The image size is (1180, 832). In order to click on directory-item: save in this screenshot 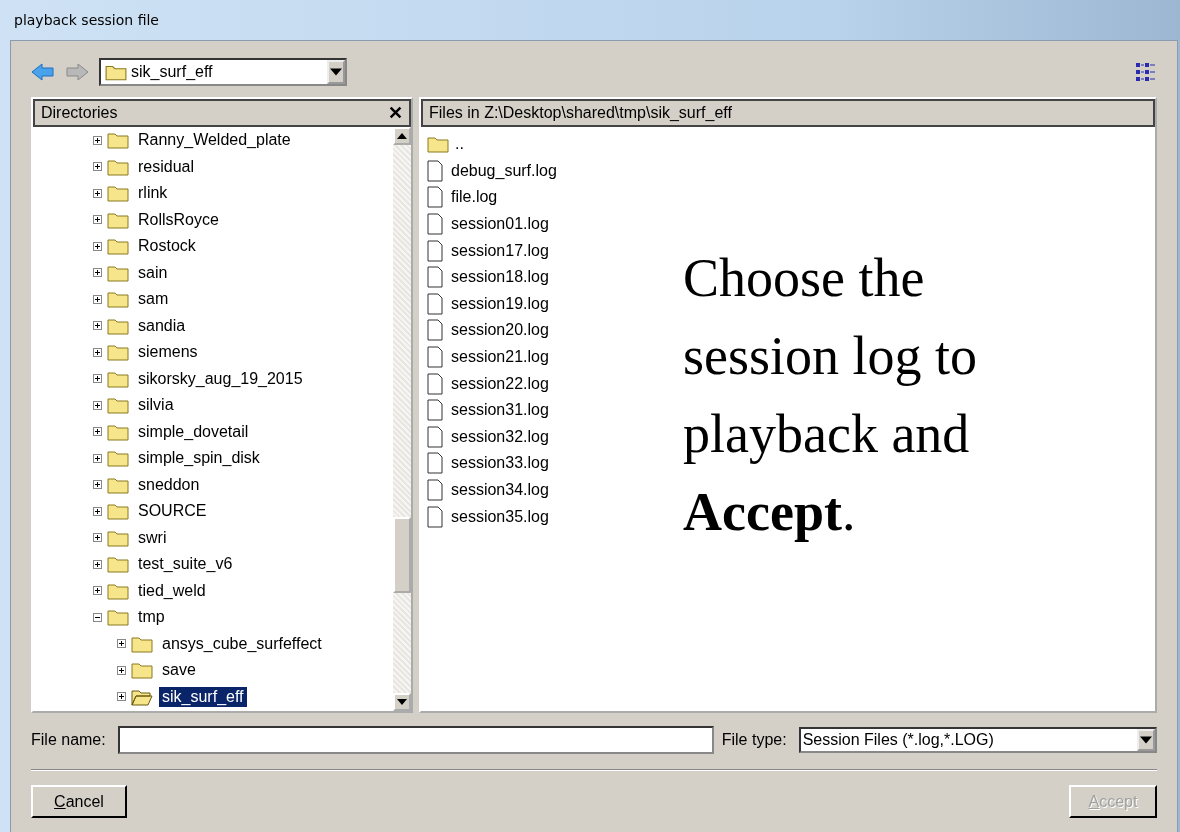, I will do `click(179, 670)`.